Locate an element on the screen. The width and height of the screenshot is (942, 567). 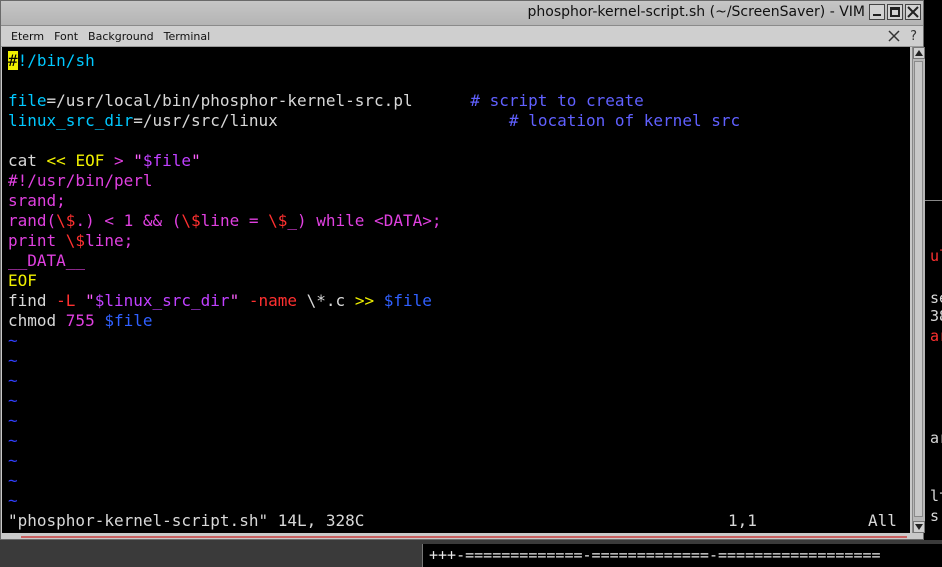
close-button is located at coordinates (913, 12).